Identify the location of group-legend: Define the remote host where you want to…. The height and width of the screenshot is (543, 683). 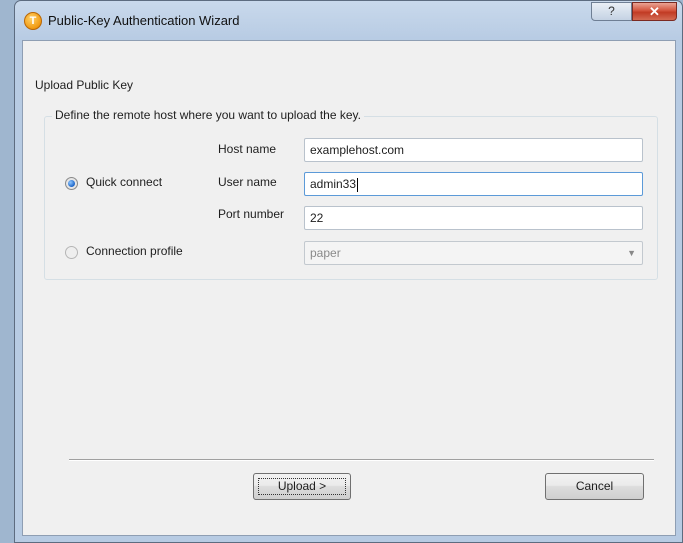
(208, 115).